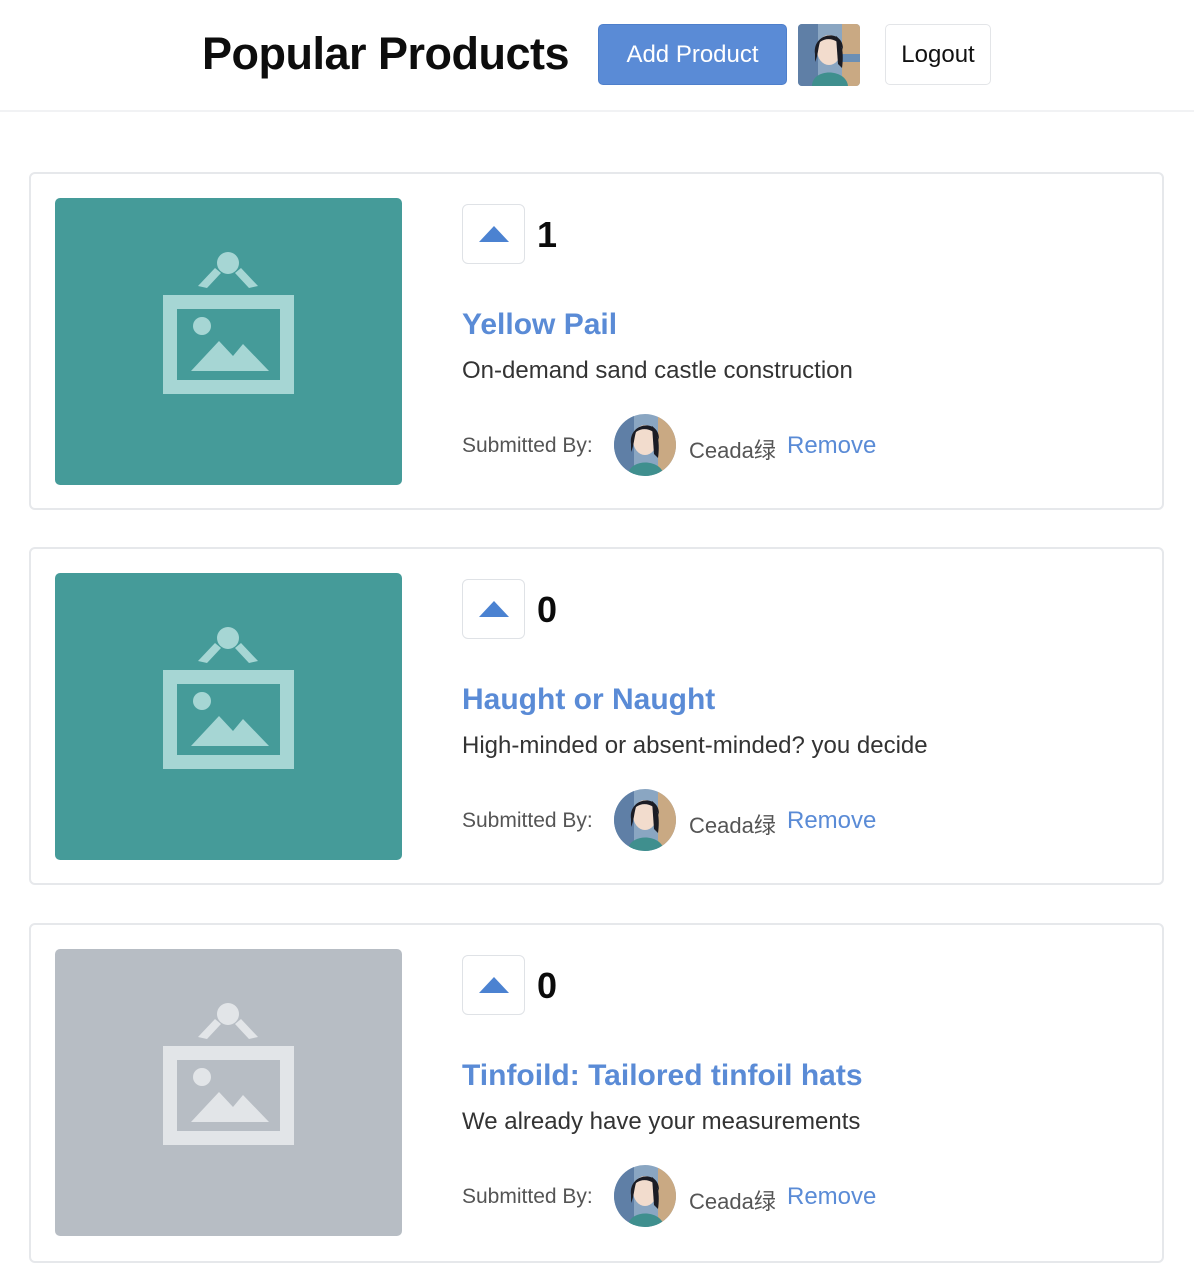 The width and height of the screenshot is (1194, 1263). I want to click on top-header: Popular Products Add Product Logout, so click(597, 56).